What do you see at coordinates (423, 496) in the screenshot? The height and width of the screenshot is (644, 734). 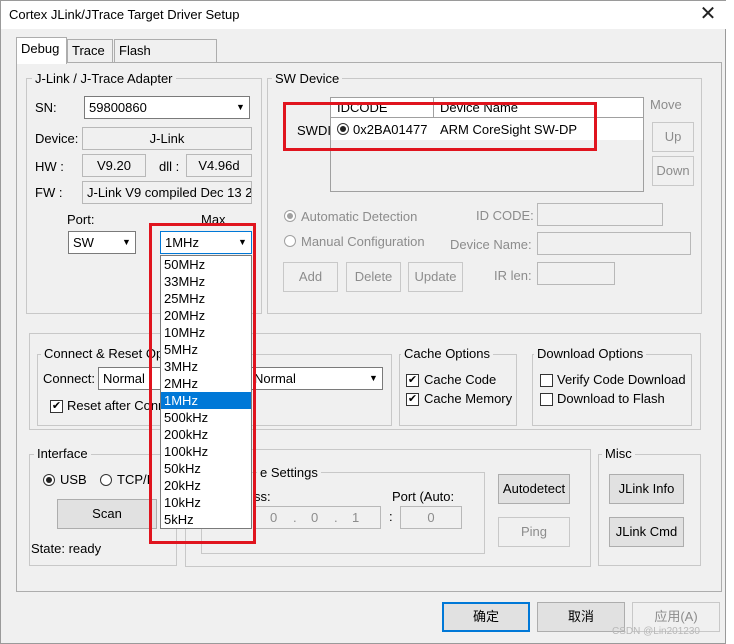 I see `port-auto-label: Port (Auto:` at bounding box center [423, 496].